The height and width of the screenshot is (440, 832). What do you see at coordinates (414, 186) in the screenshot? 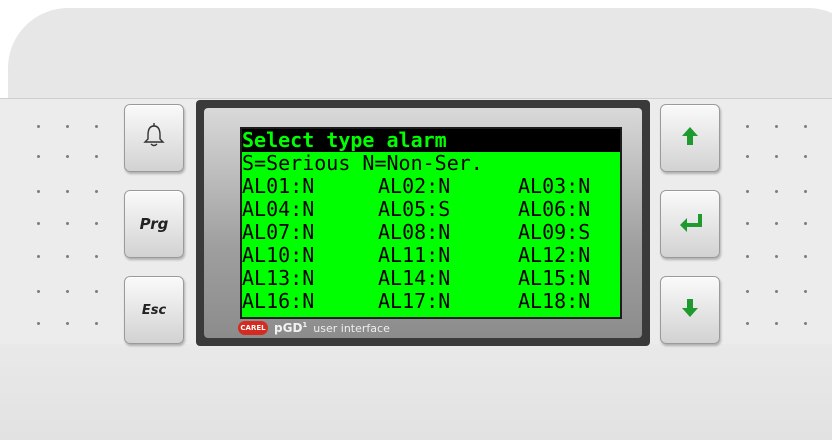
I see `alarm-cell: AL02:N` at bounding box center [414, 186].